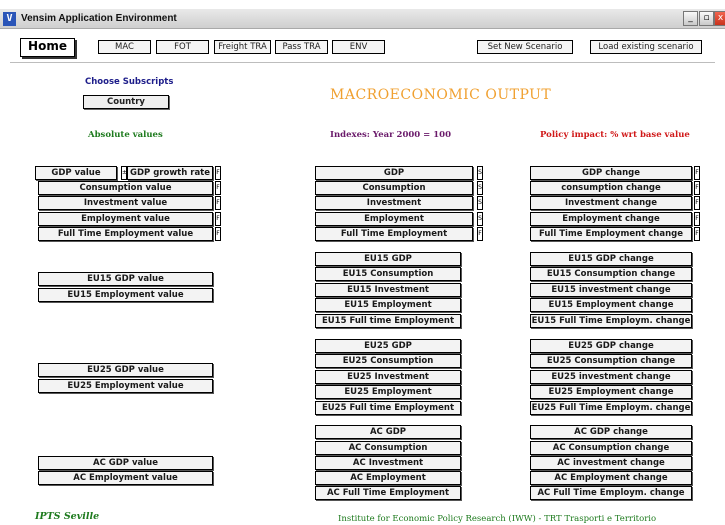 This screenshot has width=725, height=525. What do you see at coordinates (125, 203) in the screenshot?
I see `investment-value-button: Investment value` at bounding box center [125, 203].